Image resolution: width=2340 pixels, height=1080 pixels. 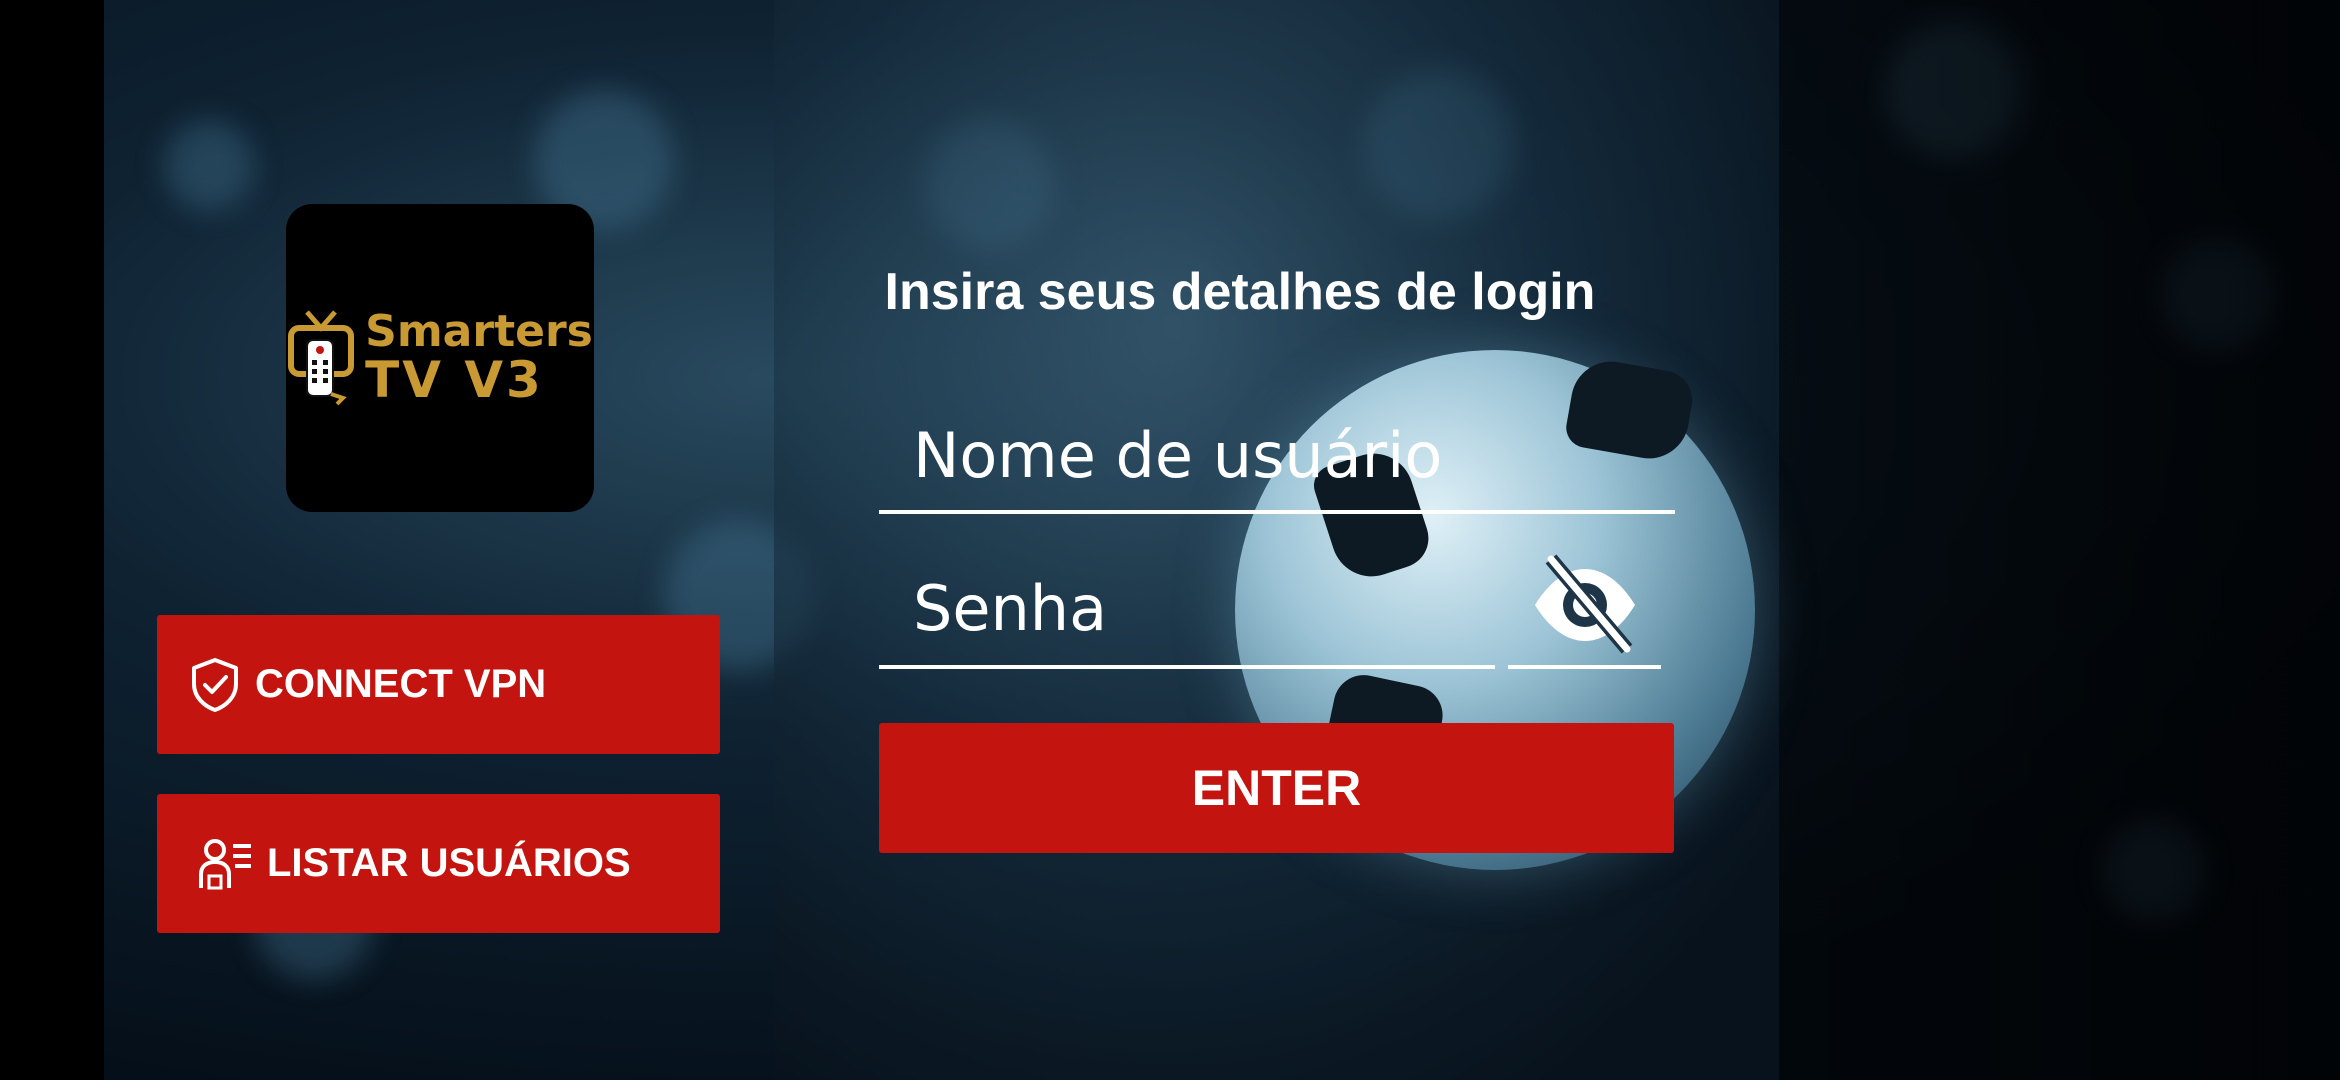 I want to click on enter-button: ENTER, so click(x=1276, y=788).